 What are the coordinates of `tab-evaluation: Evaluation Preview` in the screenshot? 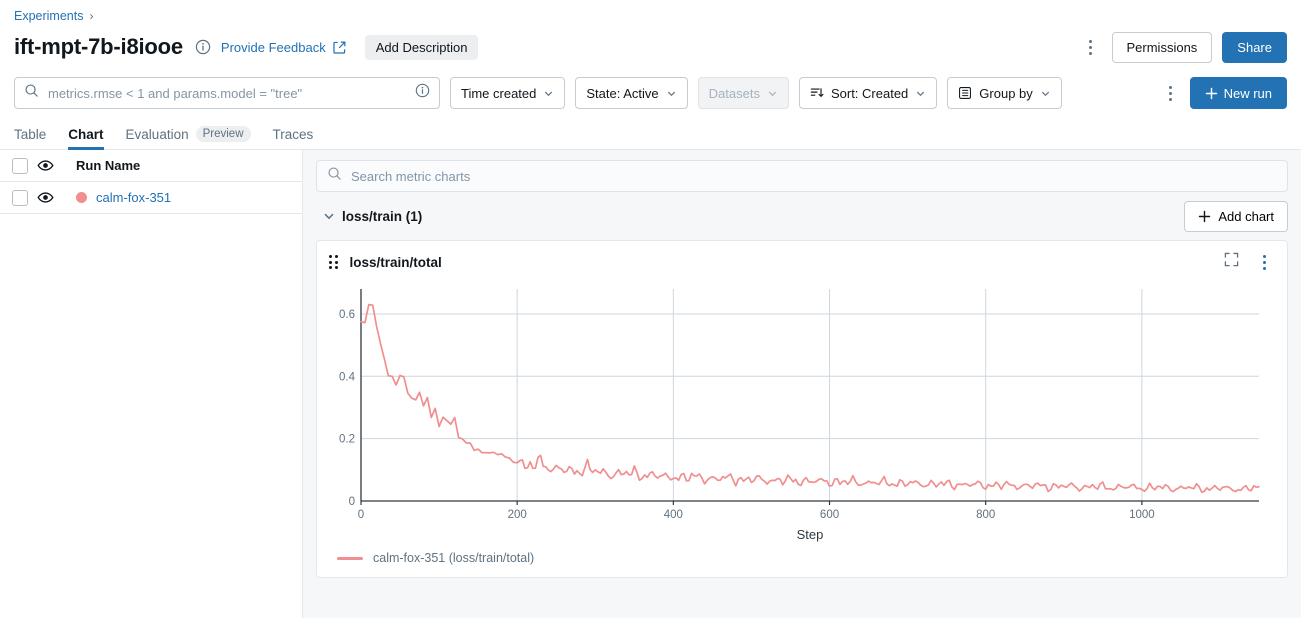 It's located at (188, 137).